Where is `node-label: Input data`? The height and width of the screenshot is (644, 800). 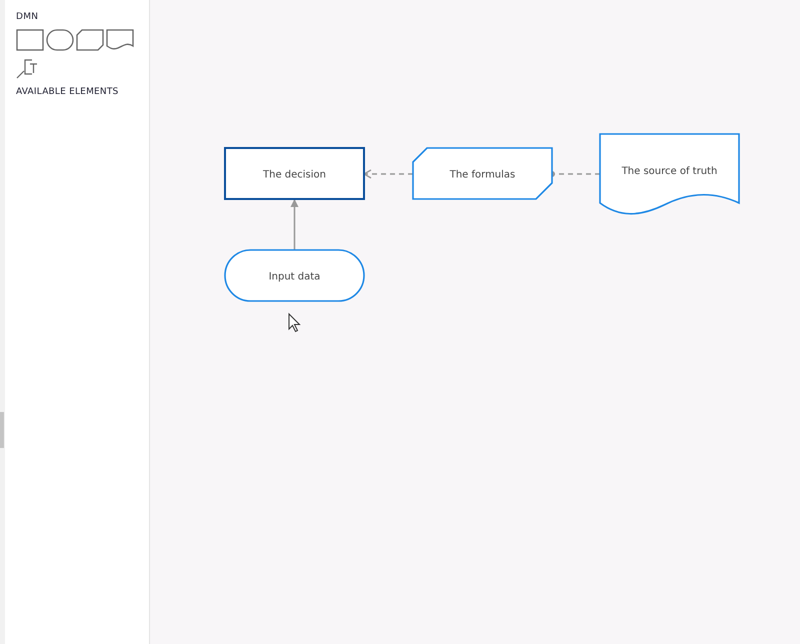
node-label: Input data is located at coordinates (294, 277).